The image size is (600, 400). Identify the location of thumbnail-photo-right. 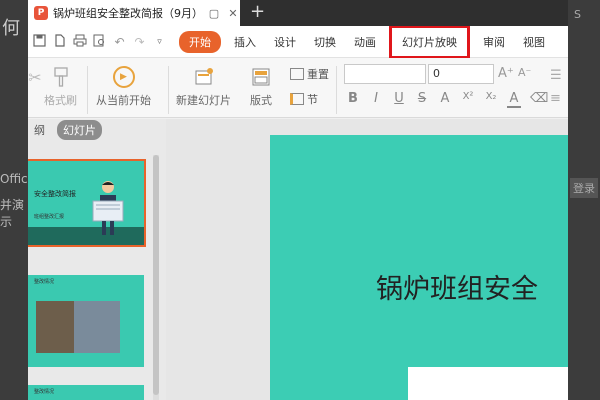
(97, 327).